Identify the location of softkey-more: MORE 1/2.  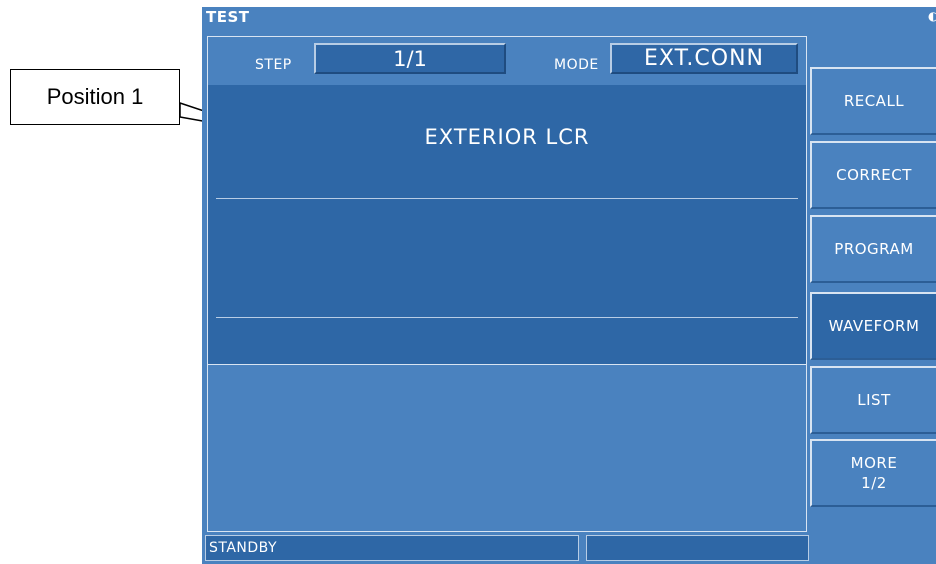
(873, 473).